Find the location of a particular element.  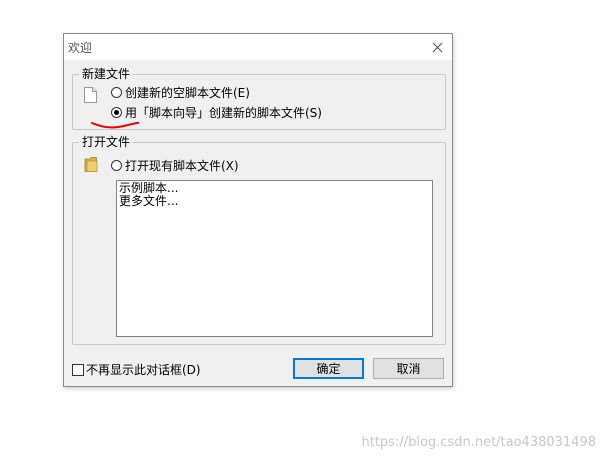

red-annotation-underline is located at coordinates (115, 125).